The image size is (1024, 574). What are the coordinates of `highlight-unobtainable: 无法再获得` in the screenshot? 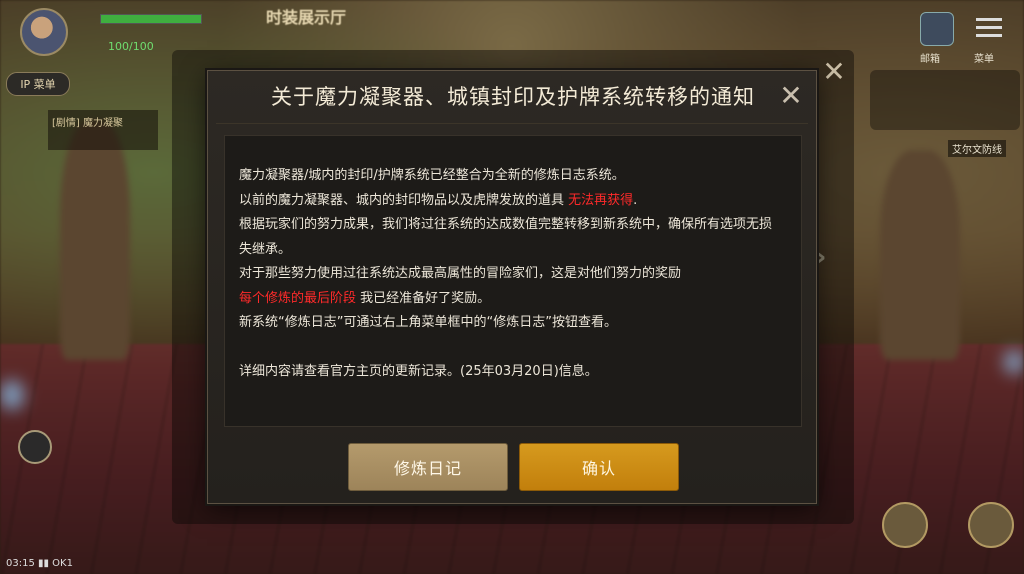 It's located at (601, 200).